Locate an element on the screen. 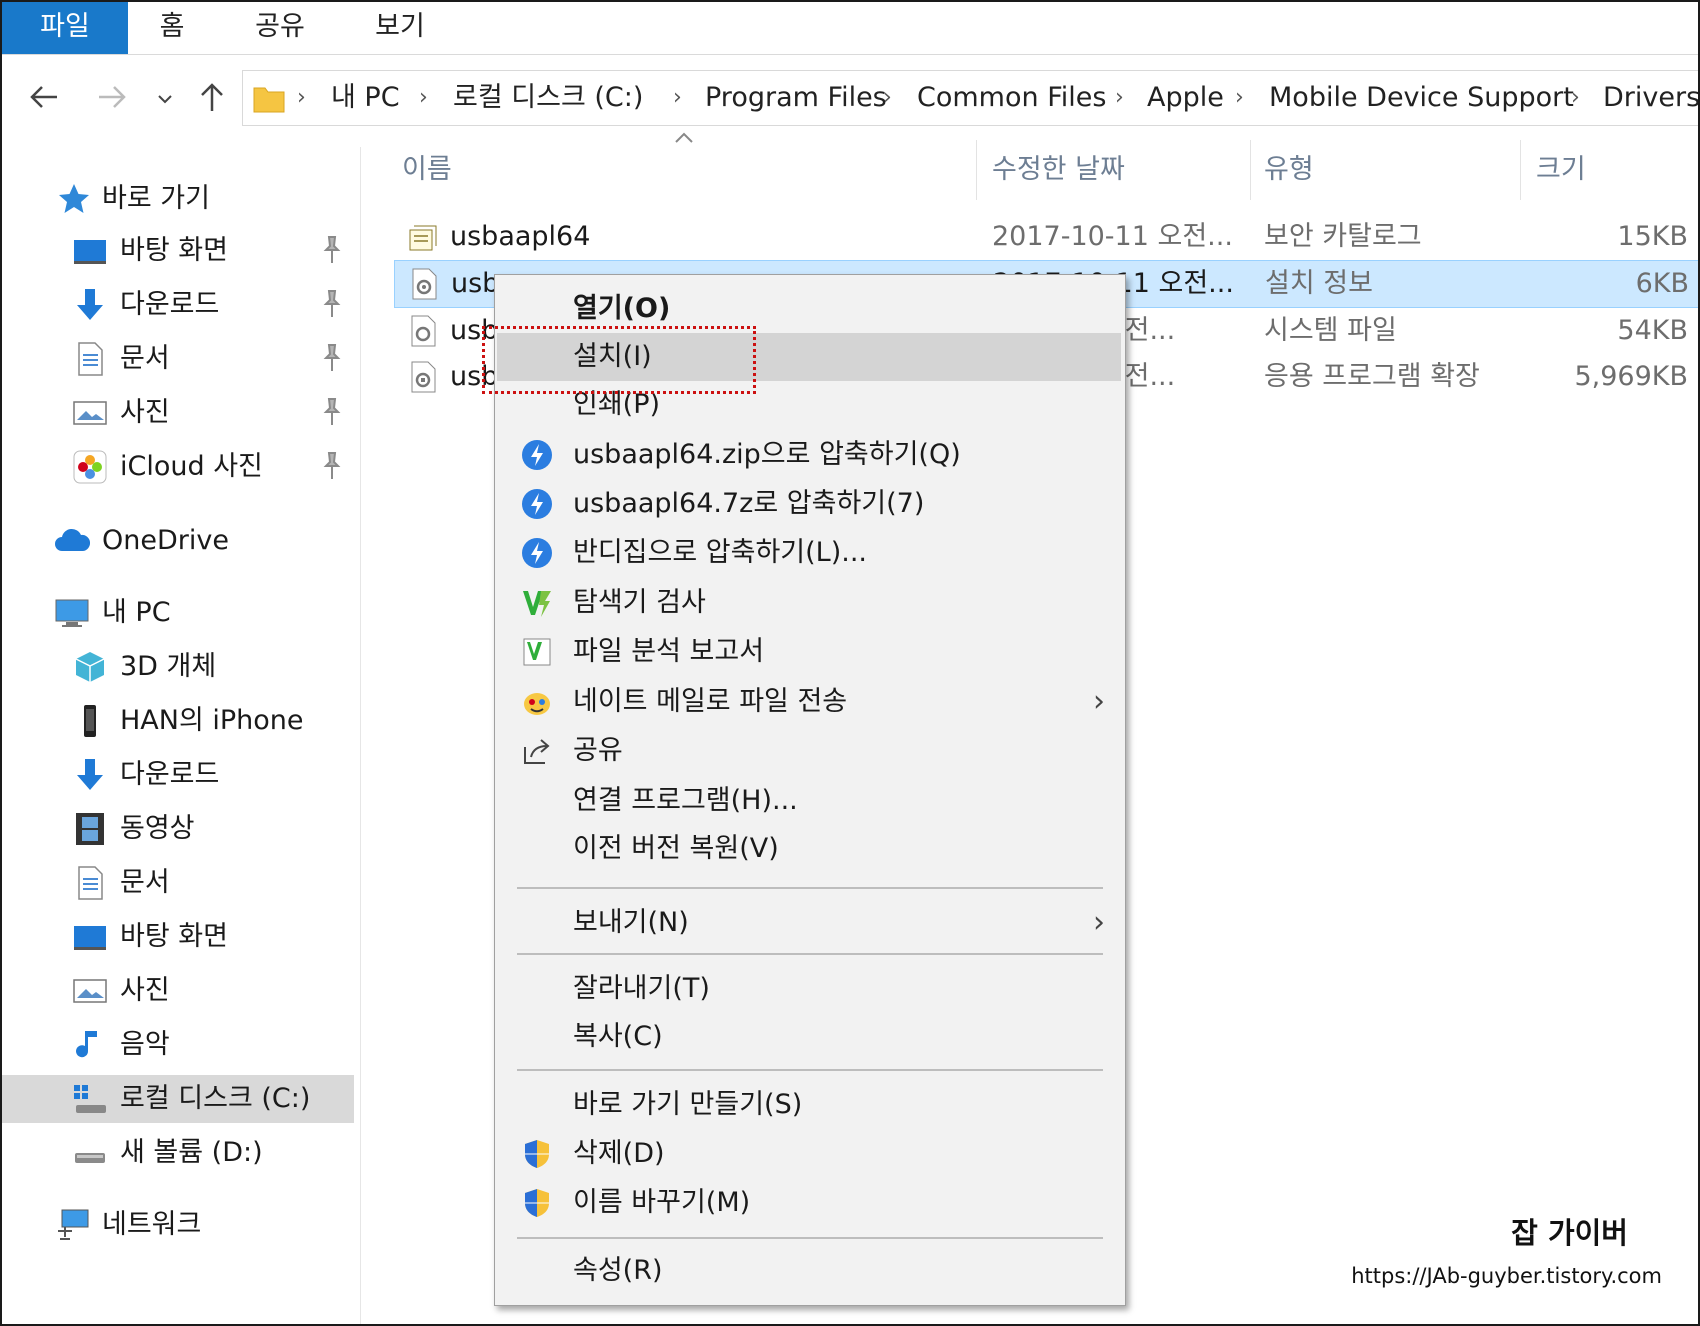 The image size is (1700, 1326). up-button is located at coordinates (212, 97).